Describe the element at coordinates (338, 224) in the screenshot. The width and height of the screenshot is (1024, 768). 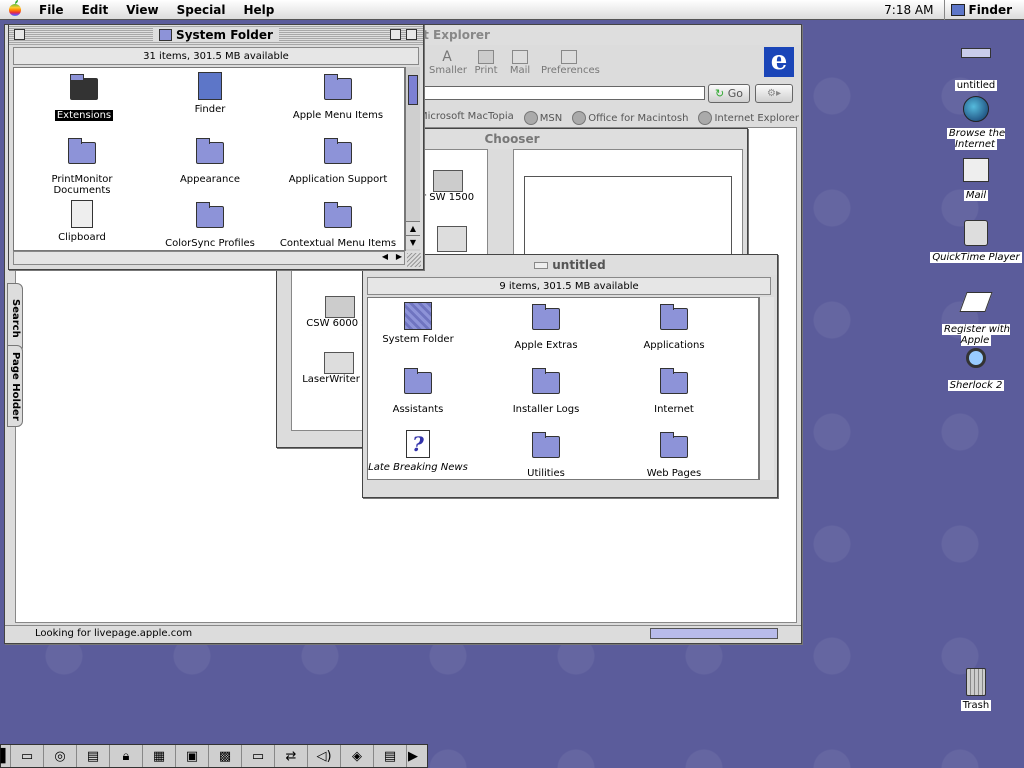
I see `item-contextual-menu-items: Contextual Menu Items` at that location.